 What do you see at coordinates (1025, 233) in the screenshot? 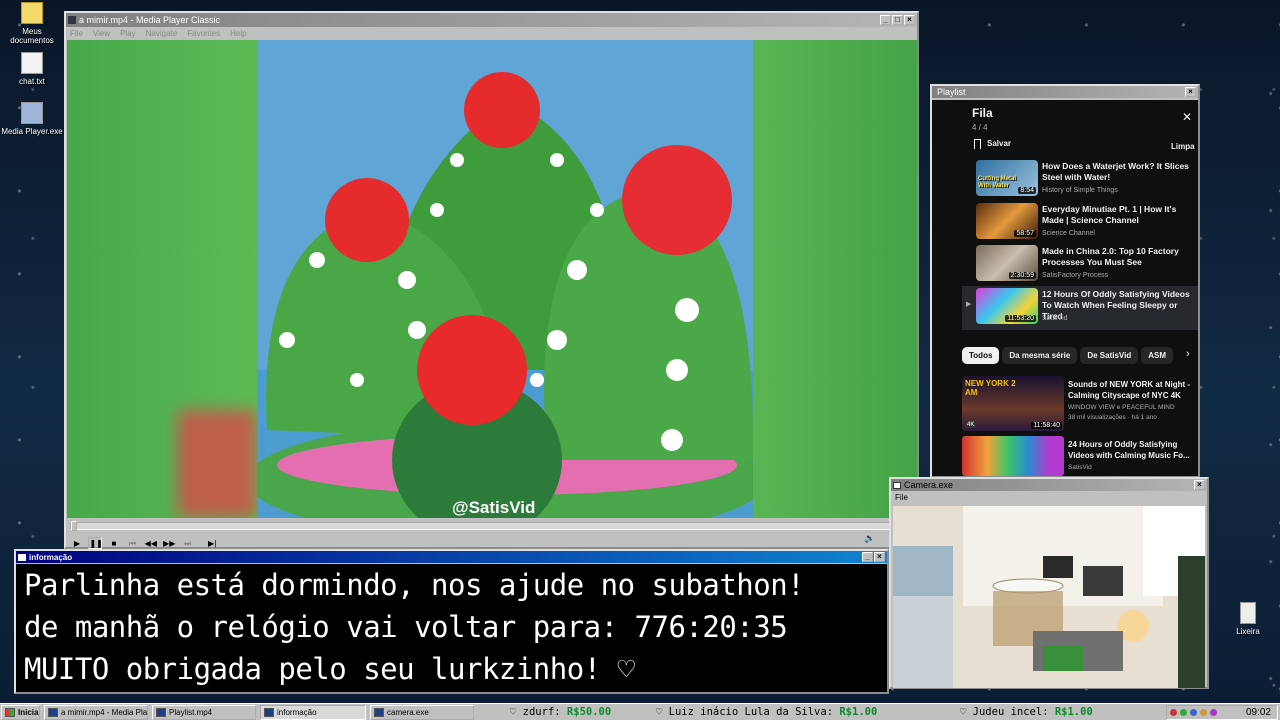
I see `duration-badge: 58:57` at bounding box center [1025, 233].